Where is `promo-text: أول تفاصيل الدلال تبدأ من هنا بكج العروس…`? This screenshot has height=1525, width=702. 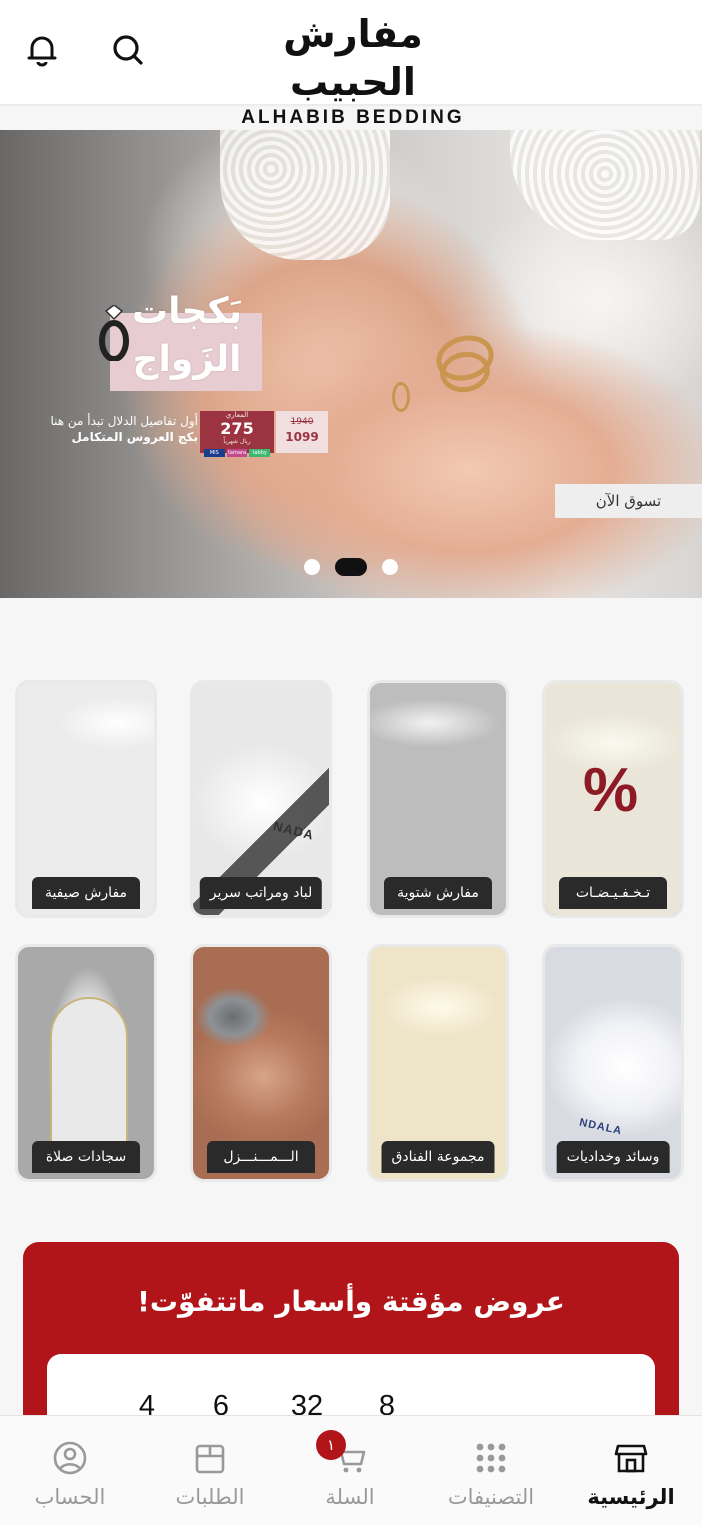
promo-text: أول تفاصيل الدلال تبدأ من هنا بكج العروس… is located at coordinates (108, 429).